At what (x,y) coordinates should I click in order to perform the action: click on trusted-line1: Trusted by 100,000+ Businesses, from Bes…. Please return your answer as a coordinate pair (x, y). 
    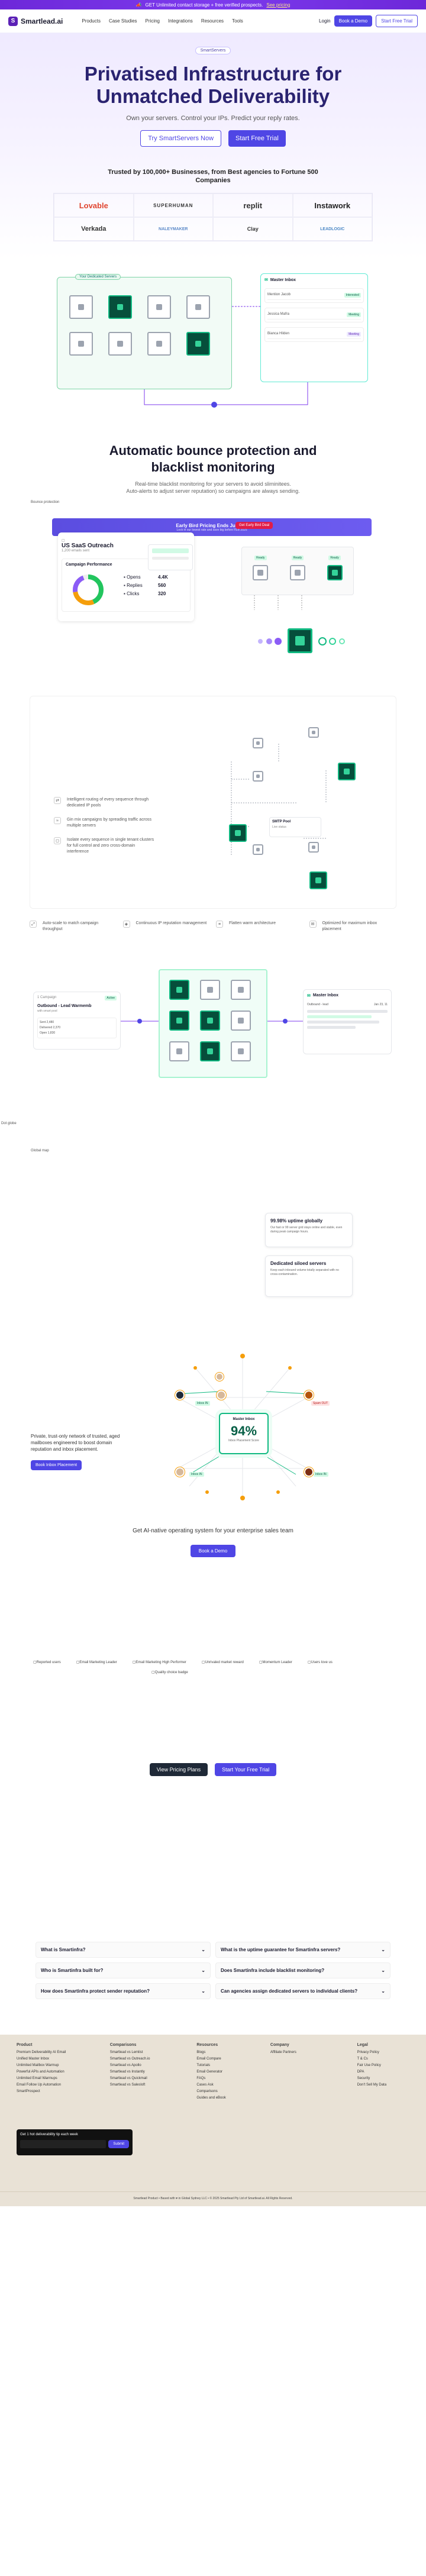
    Looking at the image, I should click on (213, 172).